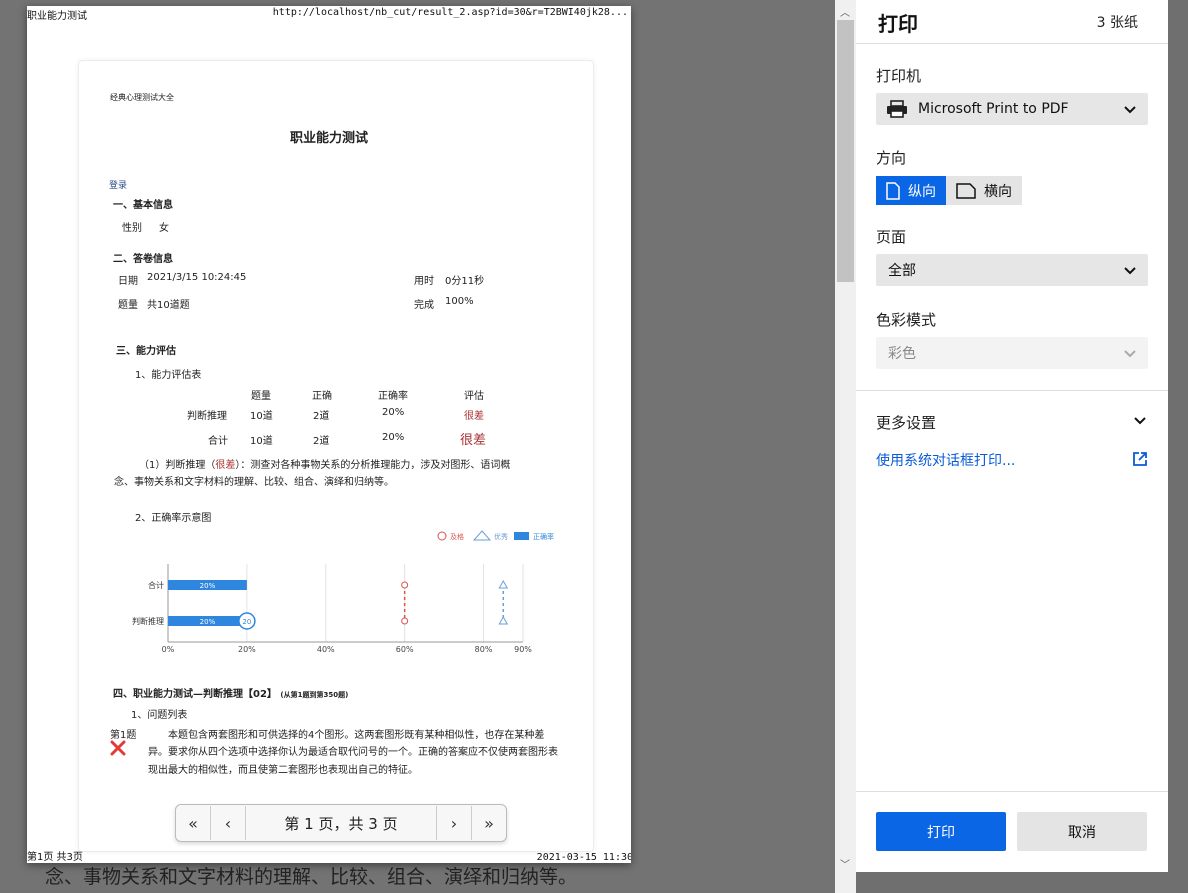 Image resolution: width=1188 pixels, height=893 pixels. What do you see at coordinates (898, 24) in the screenshot?
I see `panel-title: 打印` at bounding box center [898, 24].